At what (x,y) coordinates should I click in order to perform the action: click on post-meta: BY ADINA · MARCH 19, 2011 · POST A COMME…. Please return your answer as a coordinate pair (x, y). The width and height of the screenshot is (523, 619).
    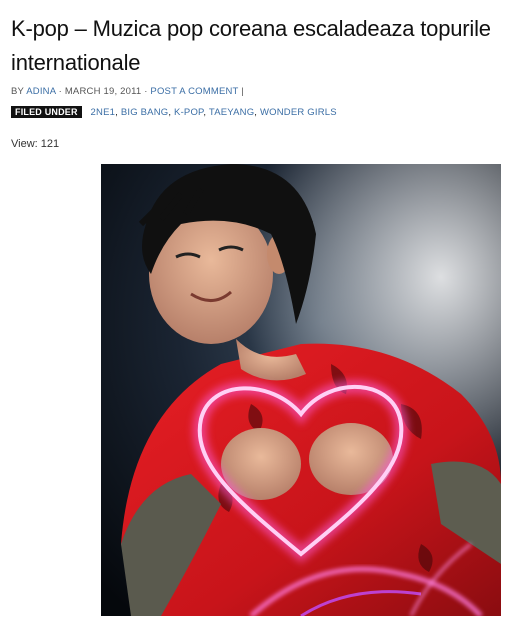
    Looking at the image, I should click on (127, 91).